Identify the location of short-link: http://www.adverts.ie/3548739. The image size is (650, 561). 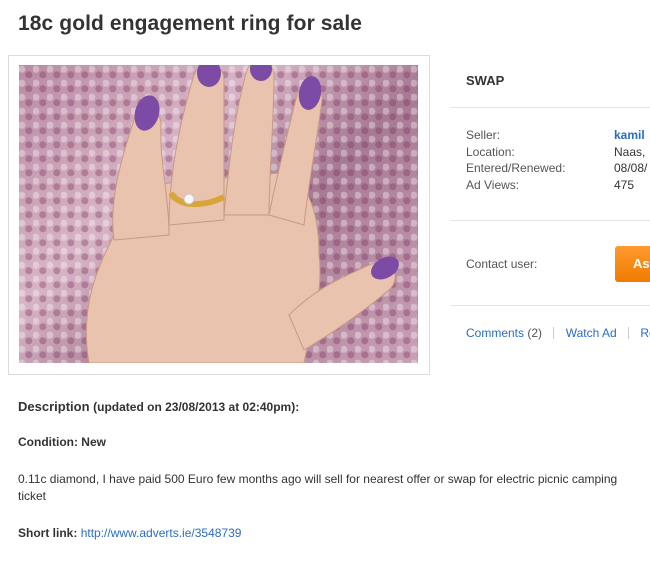
(161, 533).